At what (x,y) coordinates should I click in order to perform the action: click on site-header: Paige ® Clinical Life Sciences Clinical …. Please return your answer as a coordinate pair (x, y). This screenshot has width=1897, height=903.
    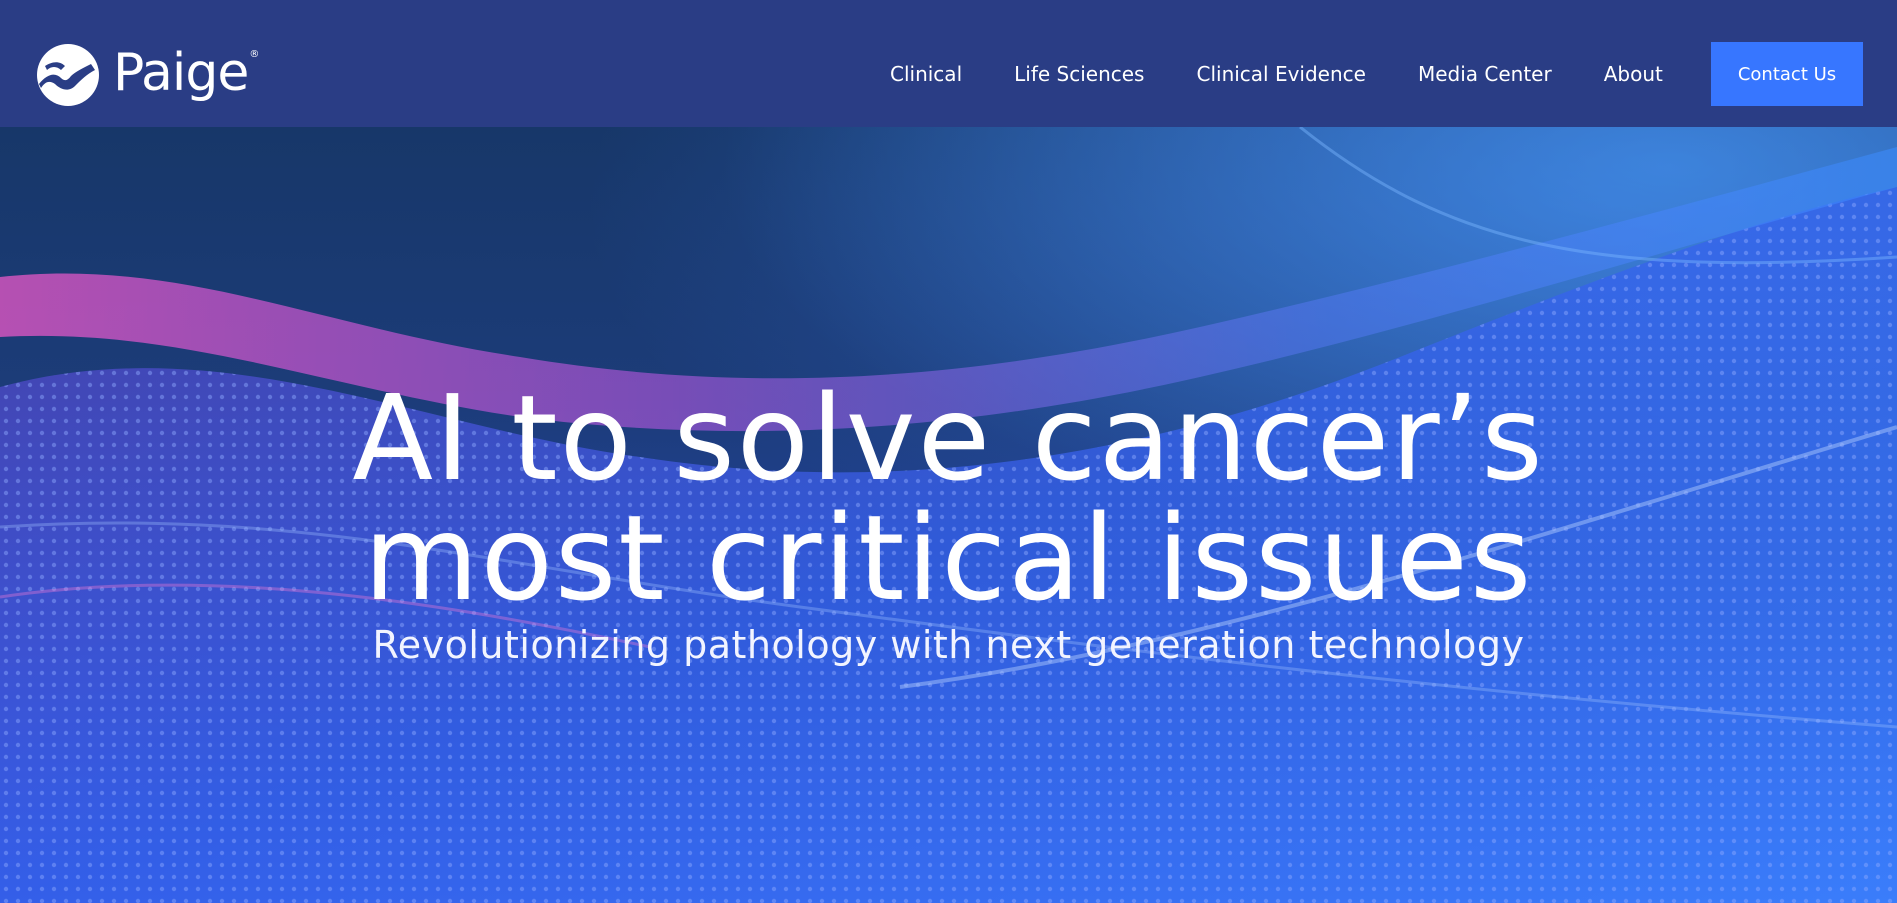
    Looking at the image, I should click on (948, 63).